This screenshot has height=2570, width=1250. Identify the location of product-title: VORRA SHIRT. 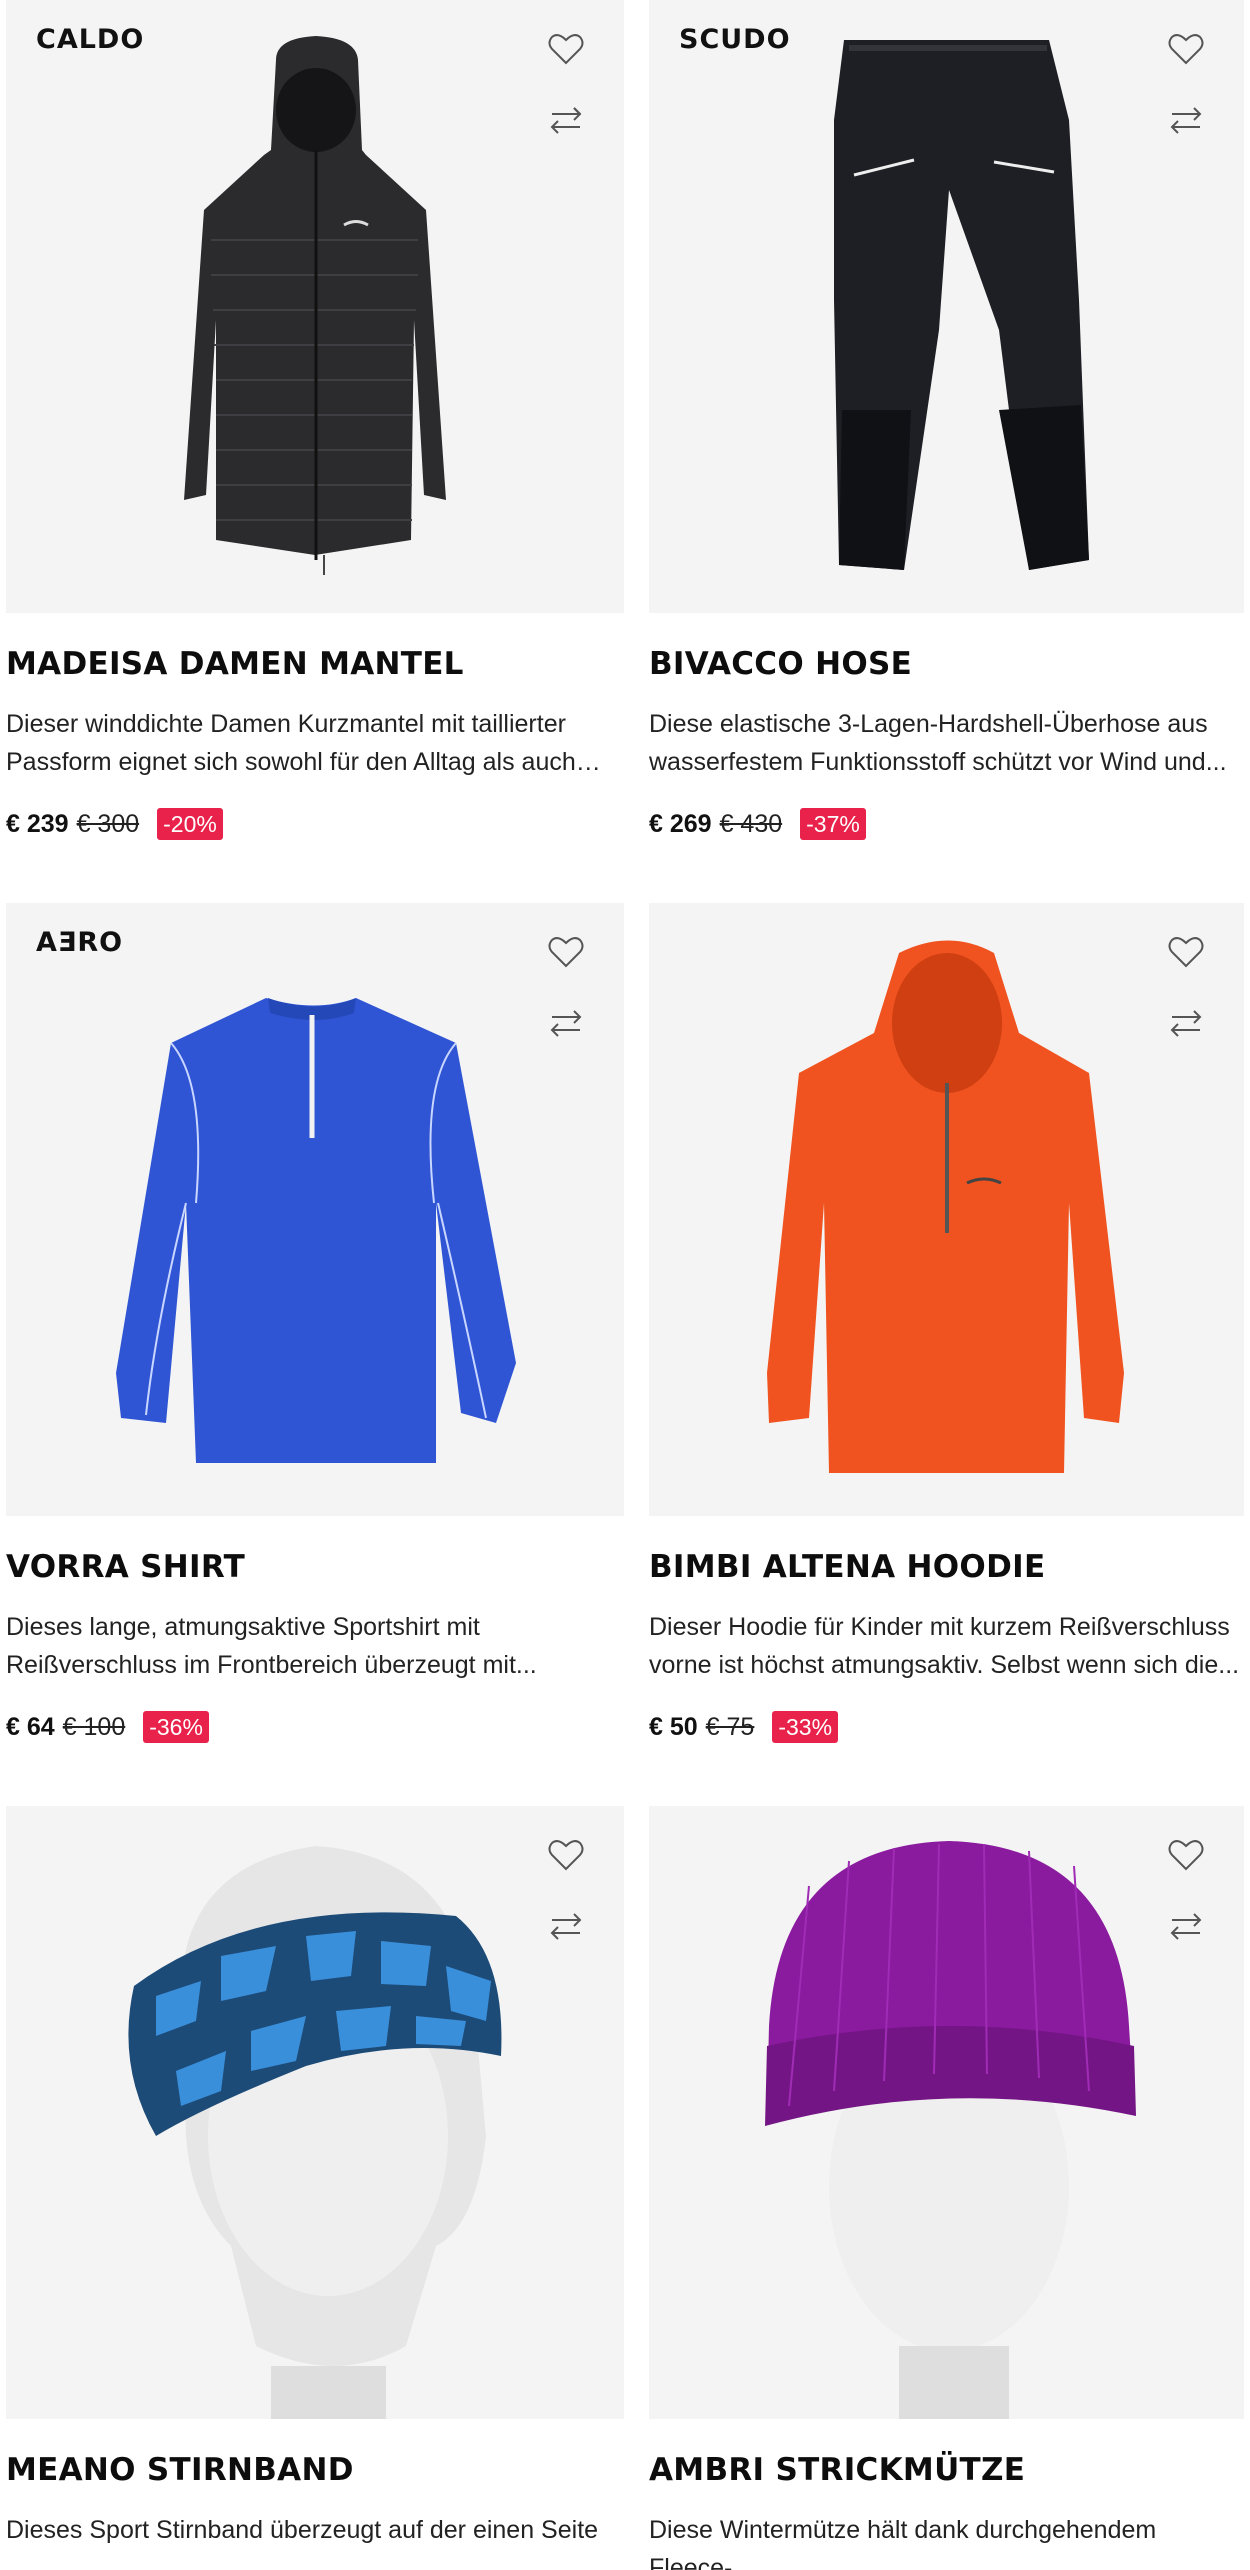
(315, 1567).